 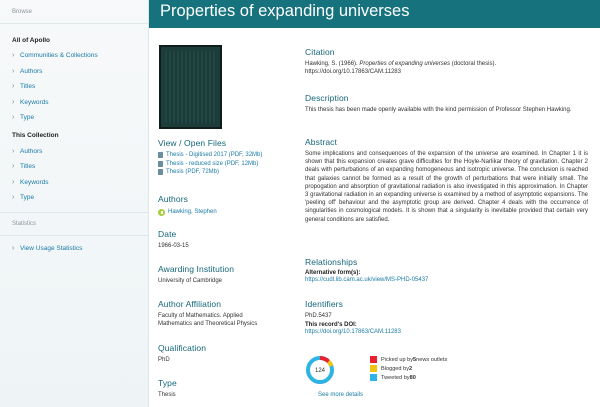 I want to click on news-swatch, so click(x=373, y=359).